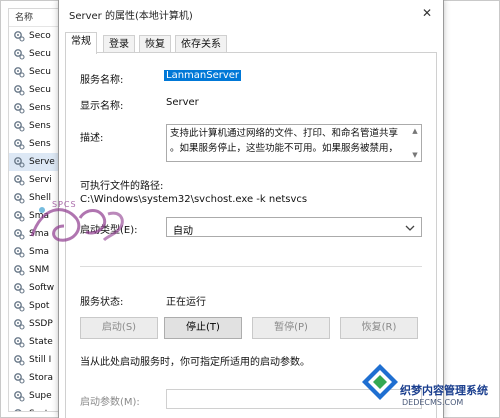  Describe the element at coordinates (294, 399) in the screenshot. I see `start-params-input` at that location.